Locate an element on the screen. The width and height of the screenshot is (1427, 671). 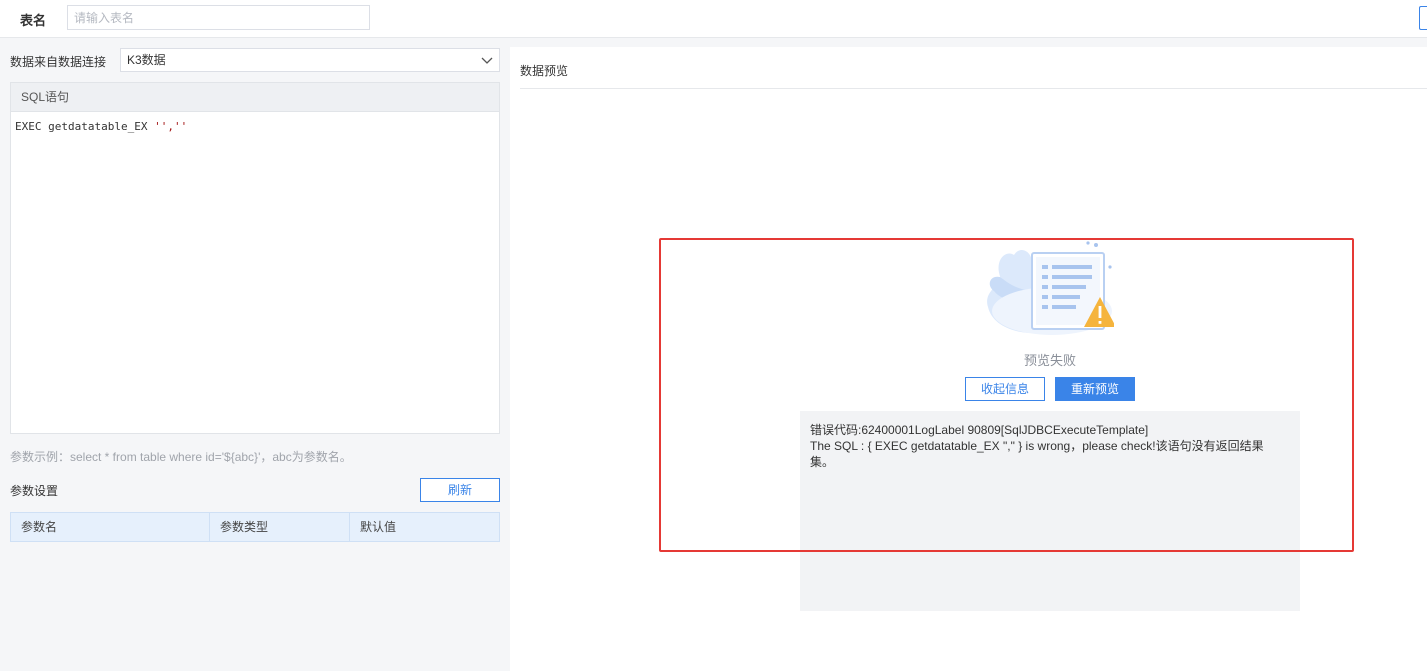
top-right-button is located at coordinates (1423, 18).